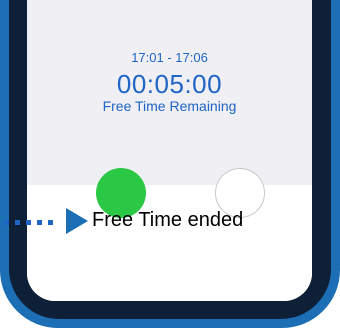 This screenshot has height=328, width=340. I want to click on countdown-timer: 00:05:00, so click(169, 84).